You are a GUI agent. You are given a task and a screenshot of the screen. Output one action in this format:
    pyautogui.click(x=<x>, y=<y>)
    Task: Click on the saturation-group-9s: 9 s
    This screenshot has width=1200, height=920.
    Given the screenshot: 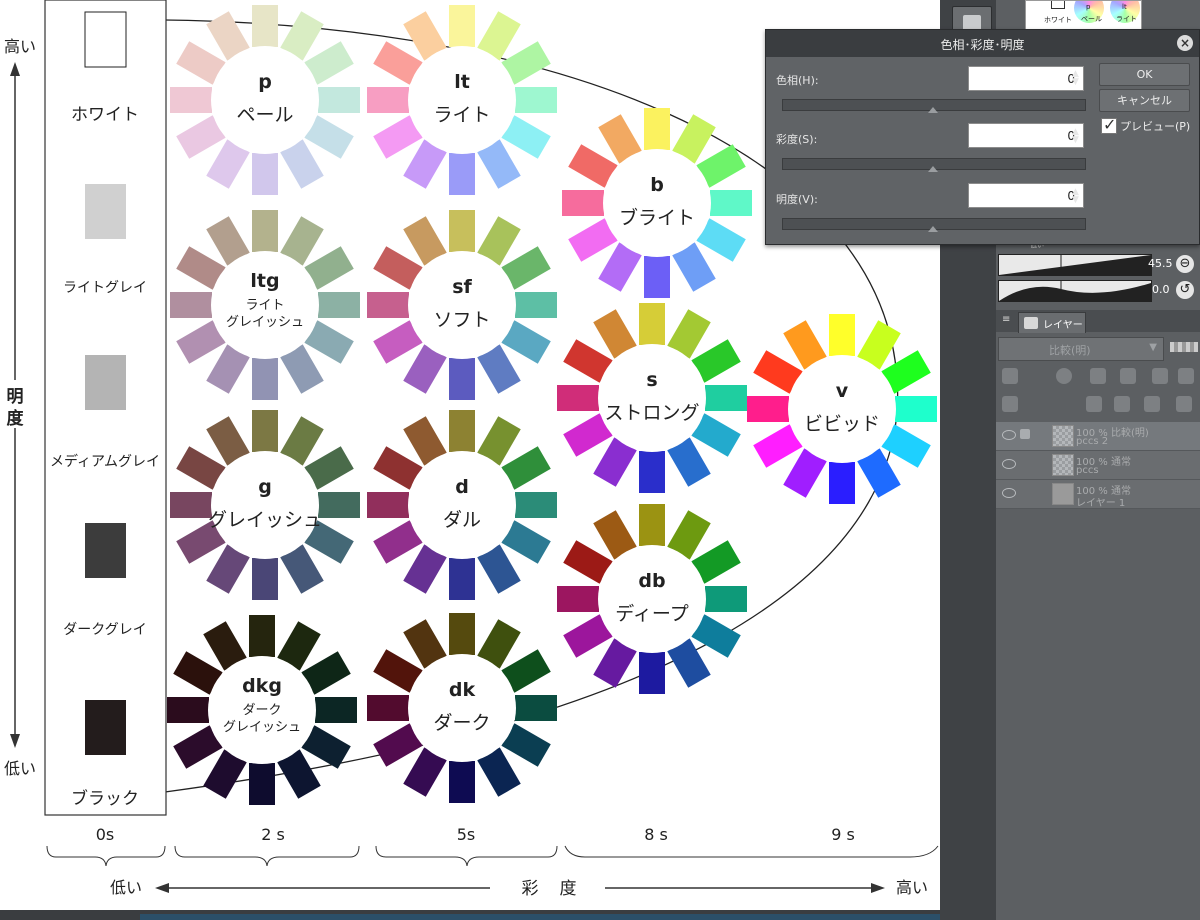 What is the action you would take?
    pyautogui.click(x=843, y=834)
    